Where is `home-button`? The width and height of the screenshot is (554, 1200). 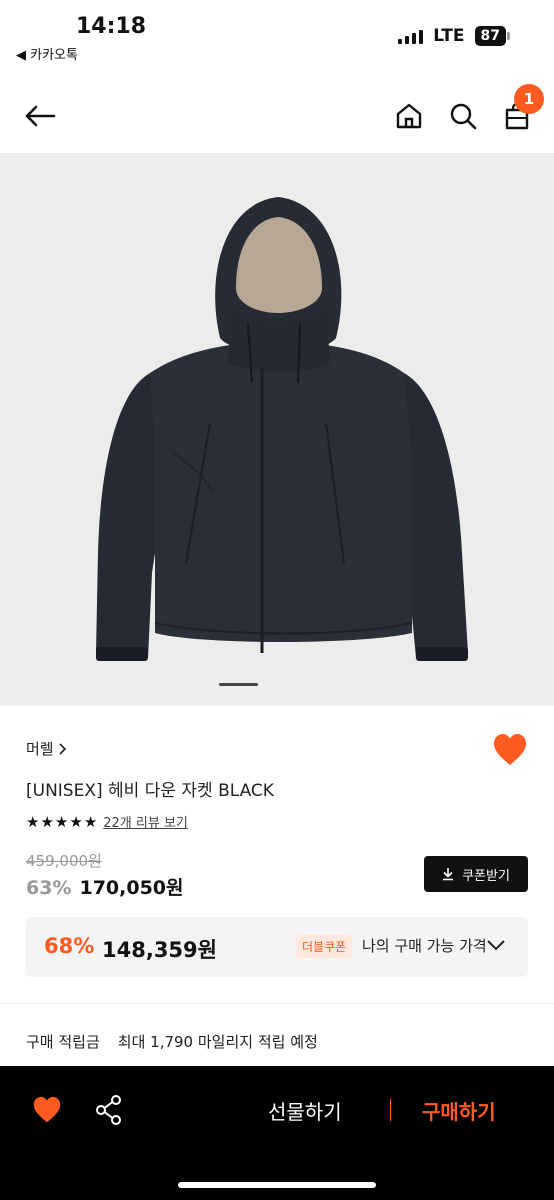 home-button is located at coordinates (409, 116).